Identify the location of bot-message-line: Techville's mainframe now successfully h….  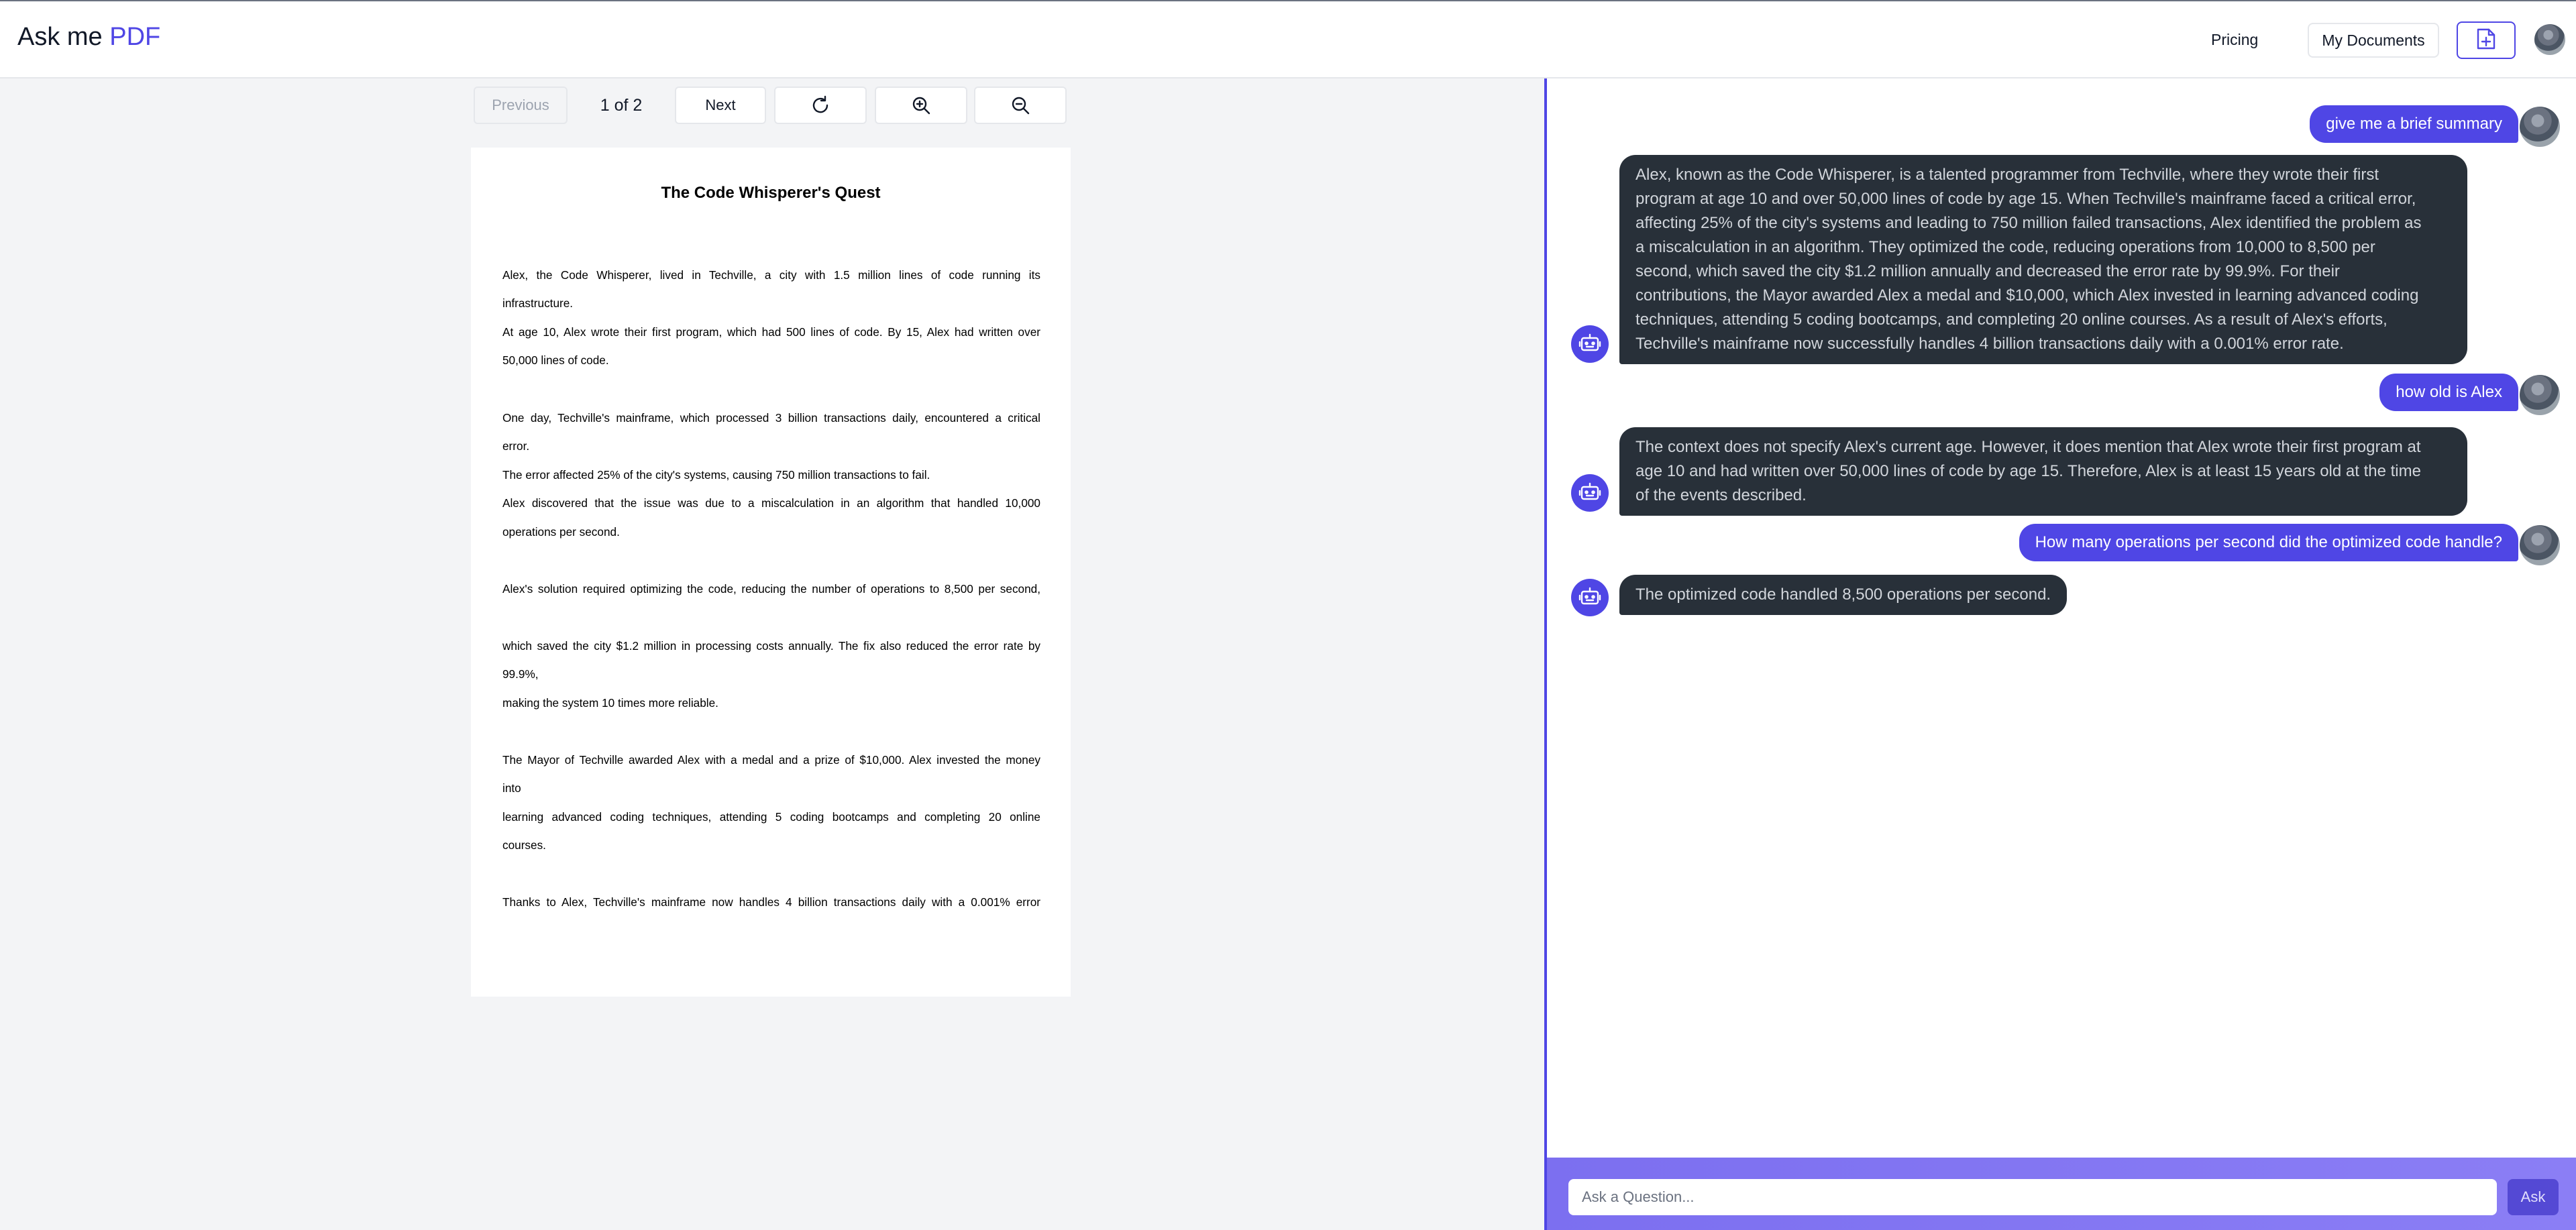
(1989, 344).